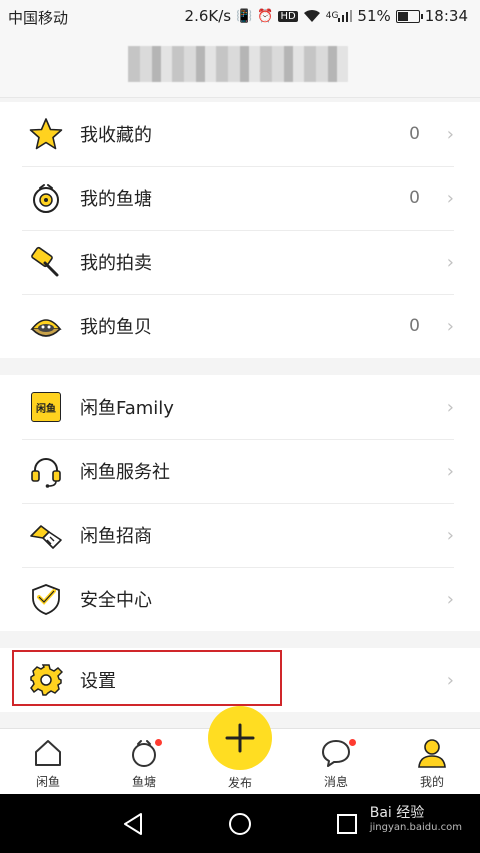  Describe the element at coordinates (431, 782) in the screenshot. I see `tab-label: 我的` at that location.